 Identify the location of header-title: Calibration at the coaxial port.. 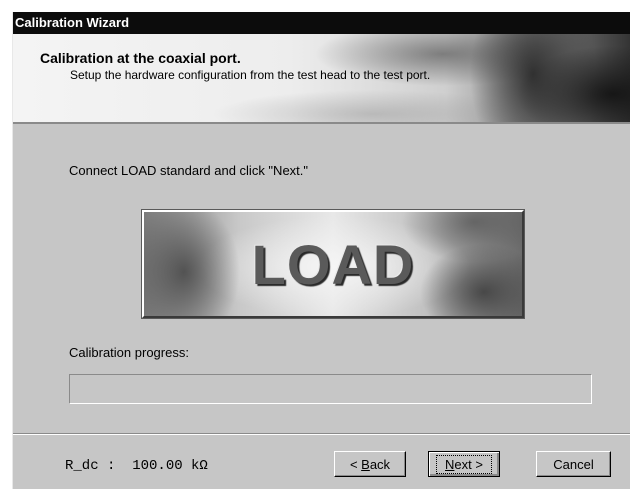
(140, 58).